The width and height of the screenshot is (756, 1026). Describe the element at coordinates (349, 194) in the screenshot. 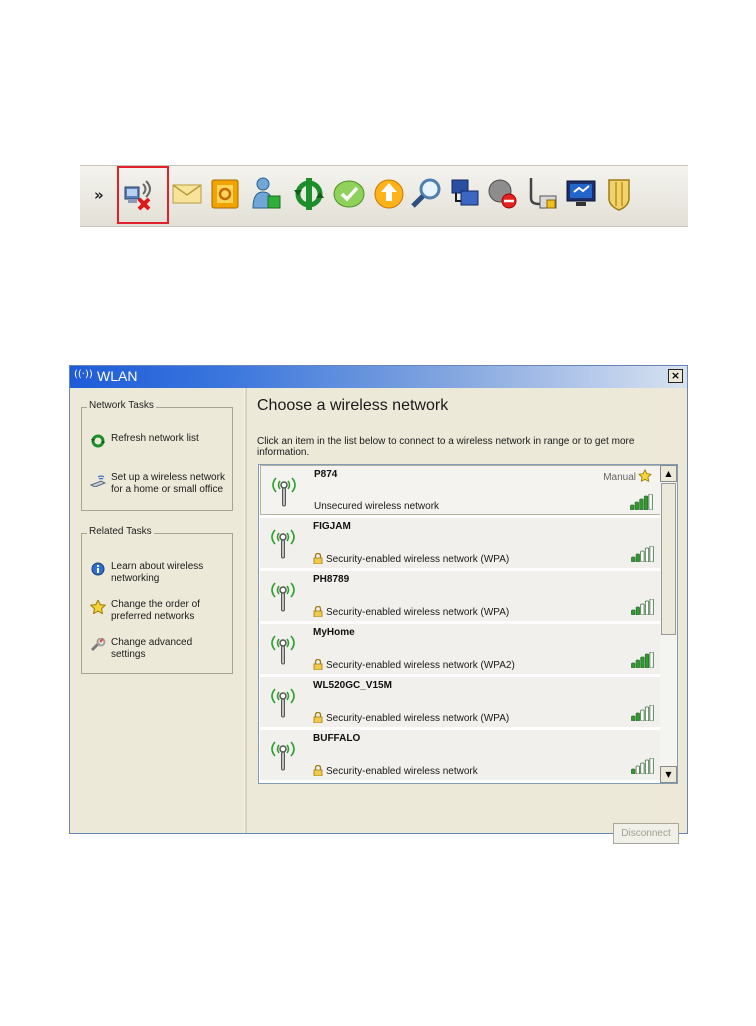

I see `check-icon` at that location.